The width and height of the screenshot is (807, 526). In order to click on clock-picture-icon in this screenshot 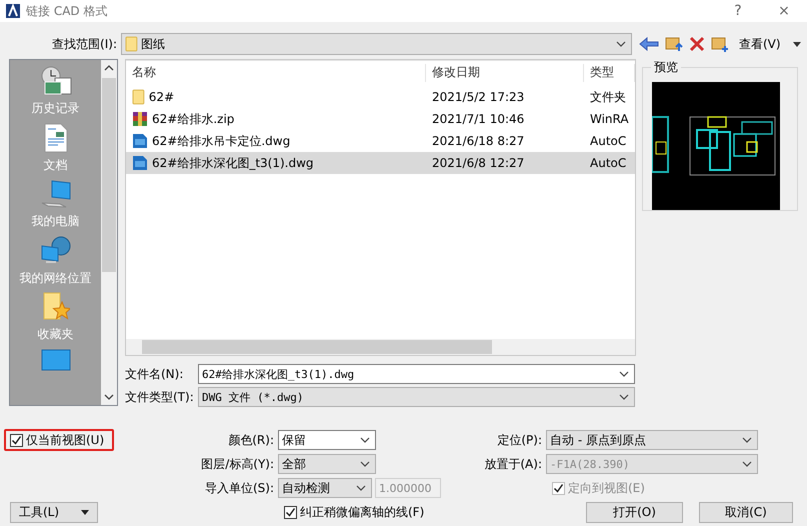, I will do `click(56, 81)`.